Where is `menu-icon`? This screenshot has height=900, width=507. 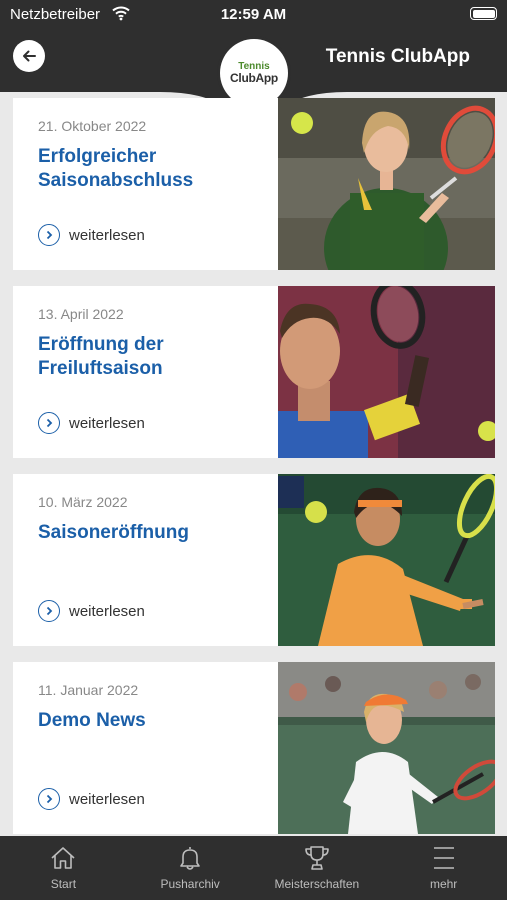
menu-icon is located at coordinates (443, 858).